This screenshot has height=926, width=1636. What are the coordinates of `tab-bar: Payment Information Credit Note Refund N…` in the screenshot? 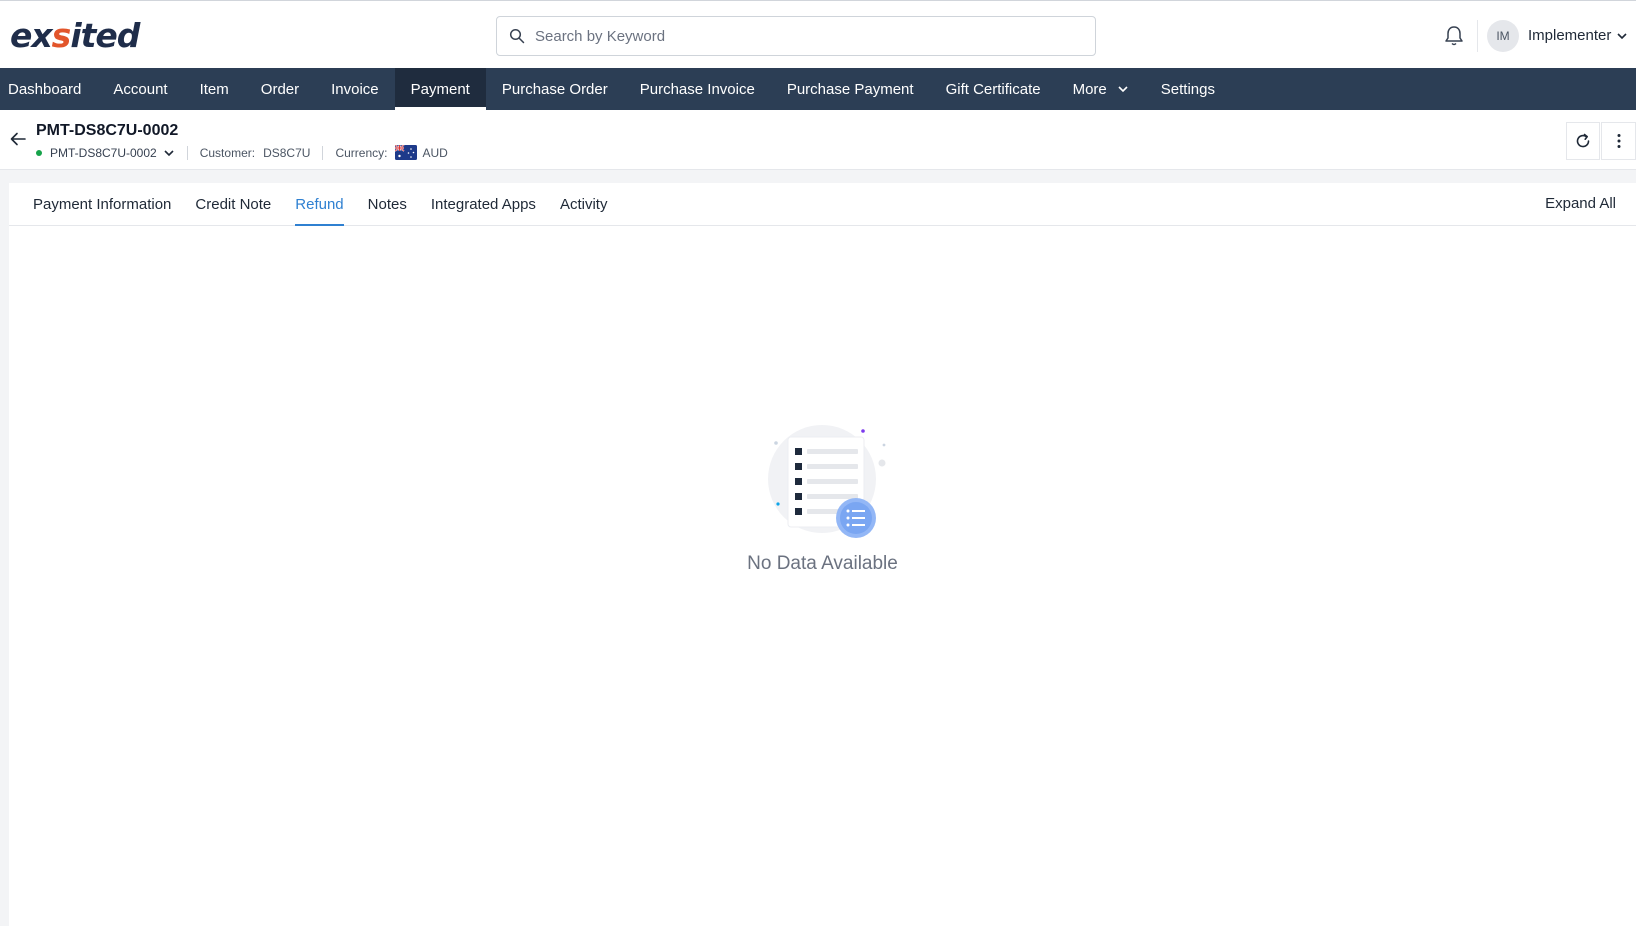 It's located at (822, 204).